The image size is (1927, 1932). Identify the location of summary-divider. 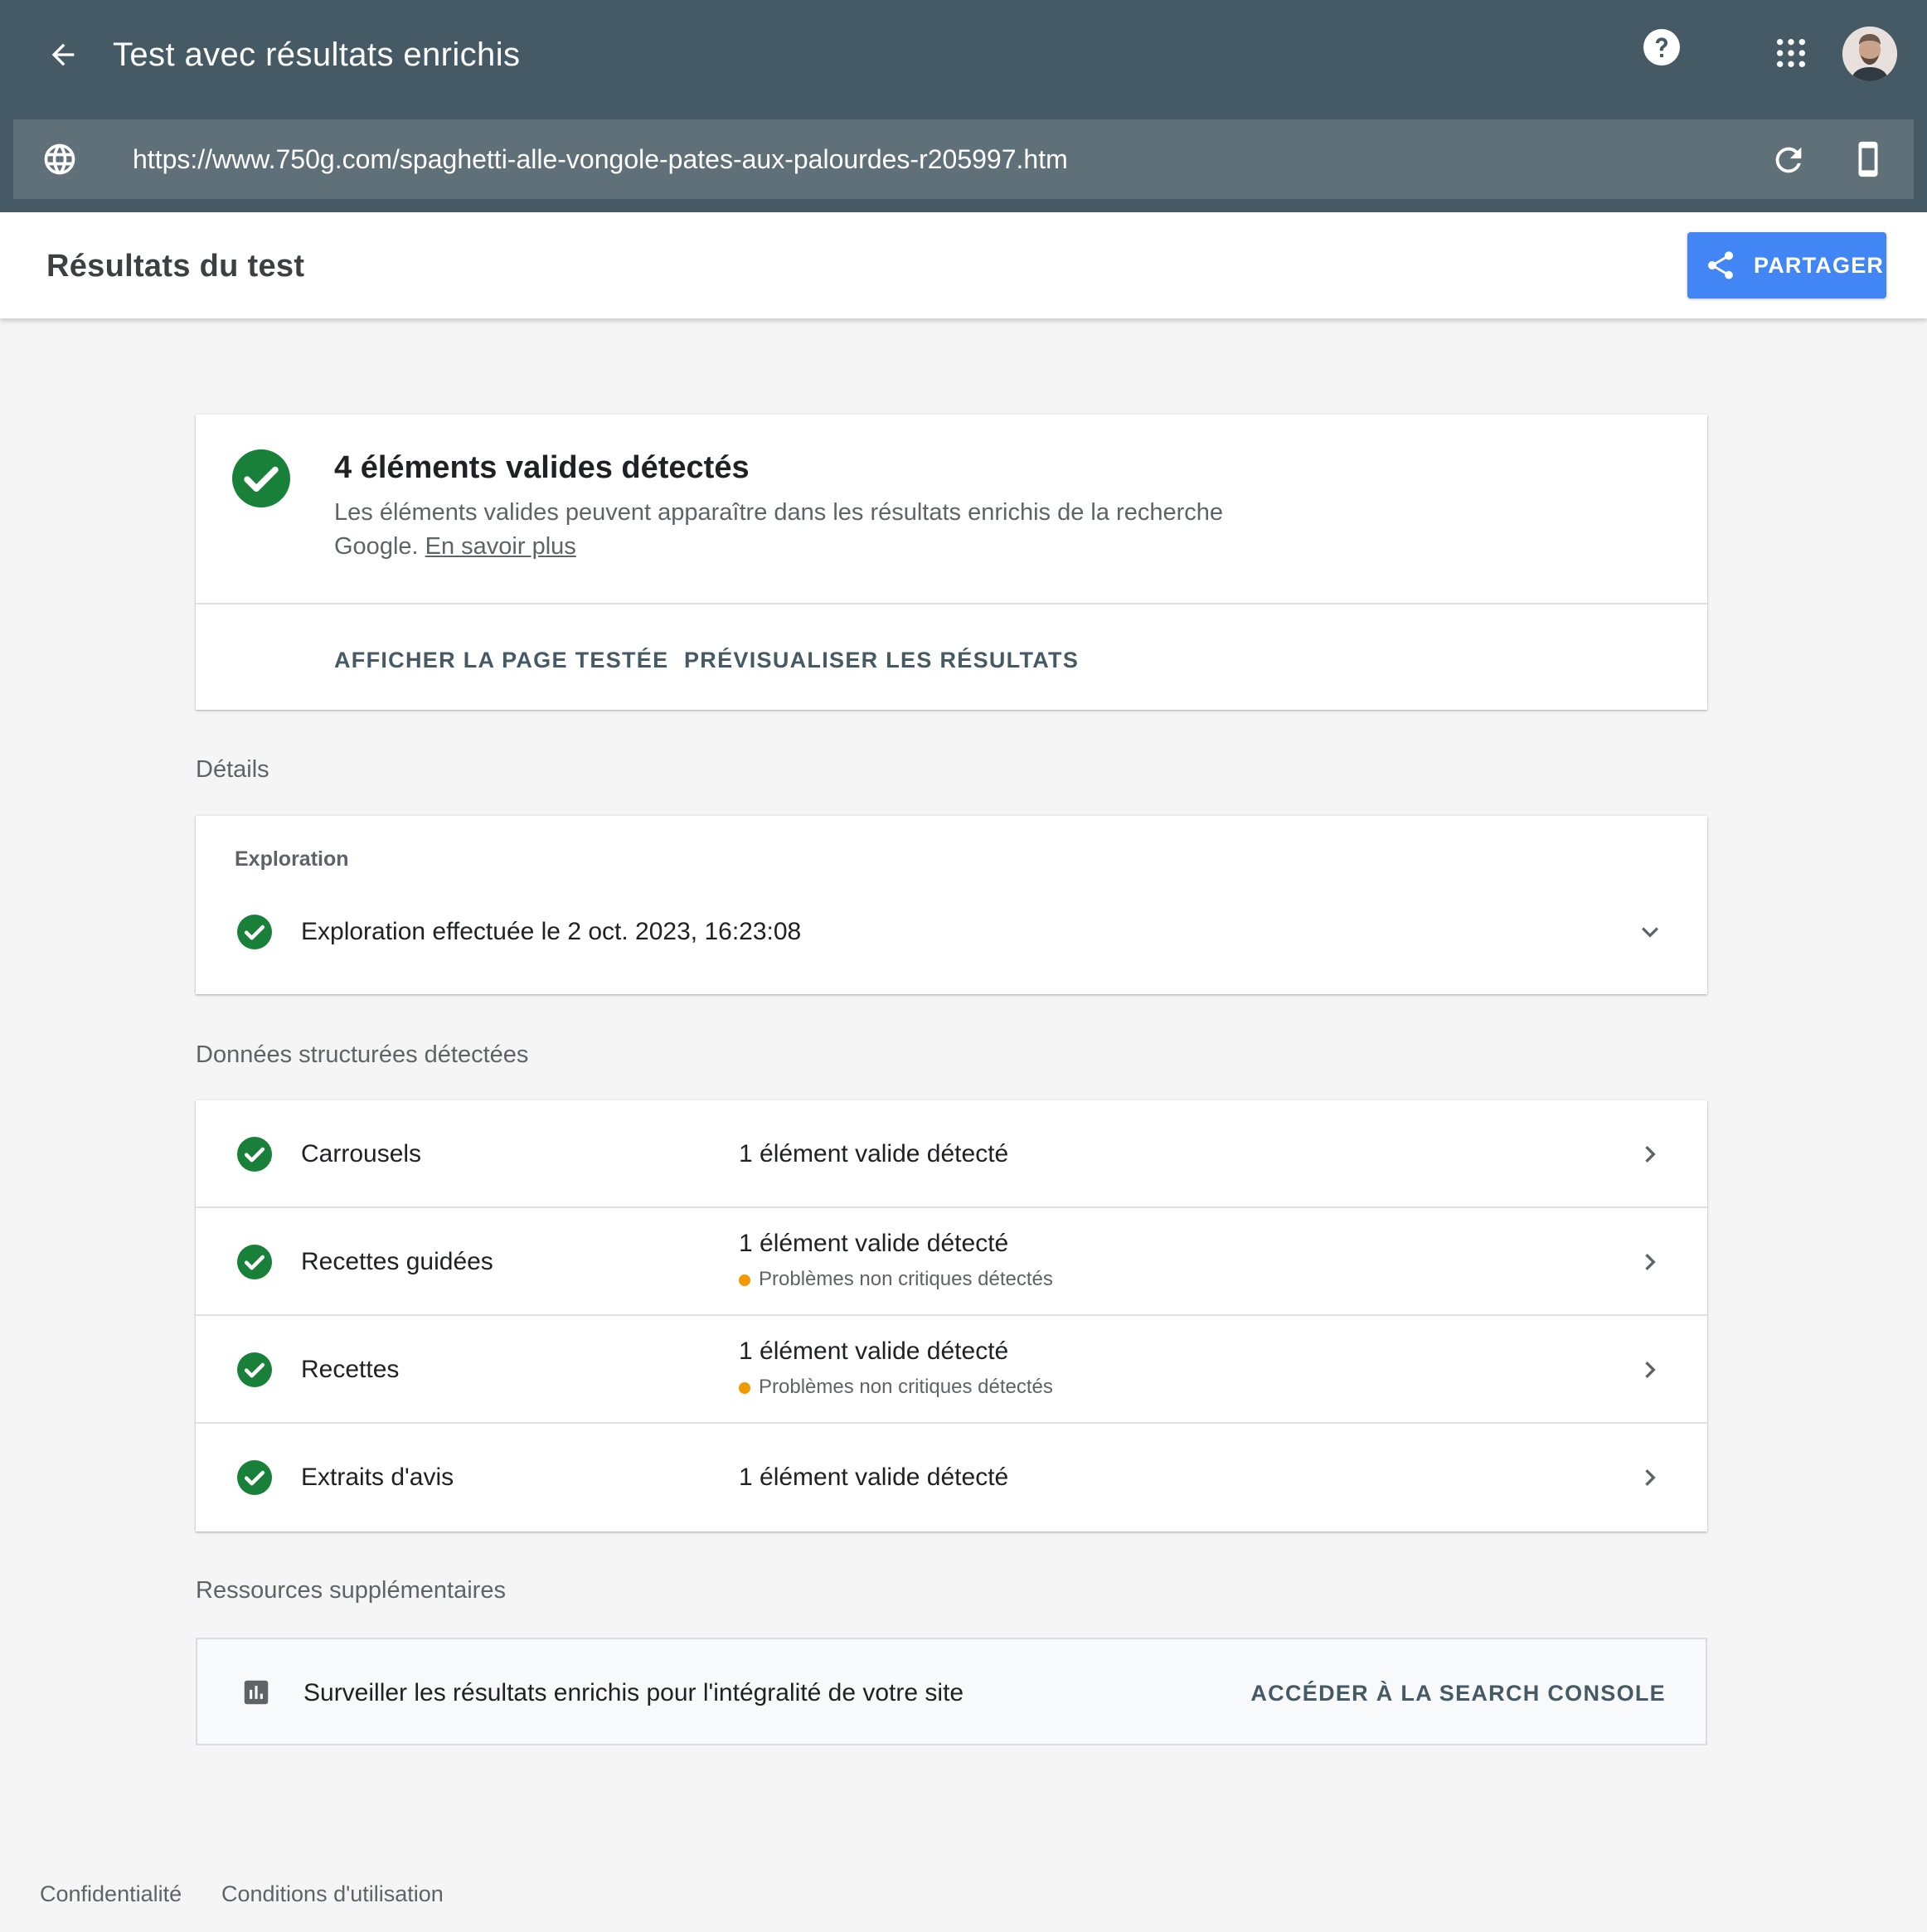
(951, 603).